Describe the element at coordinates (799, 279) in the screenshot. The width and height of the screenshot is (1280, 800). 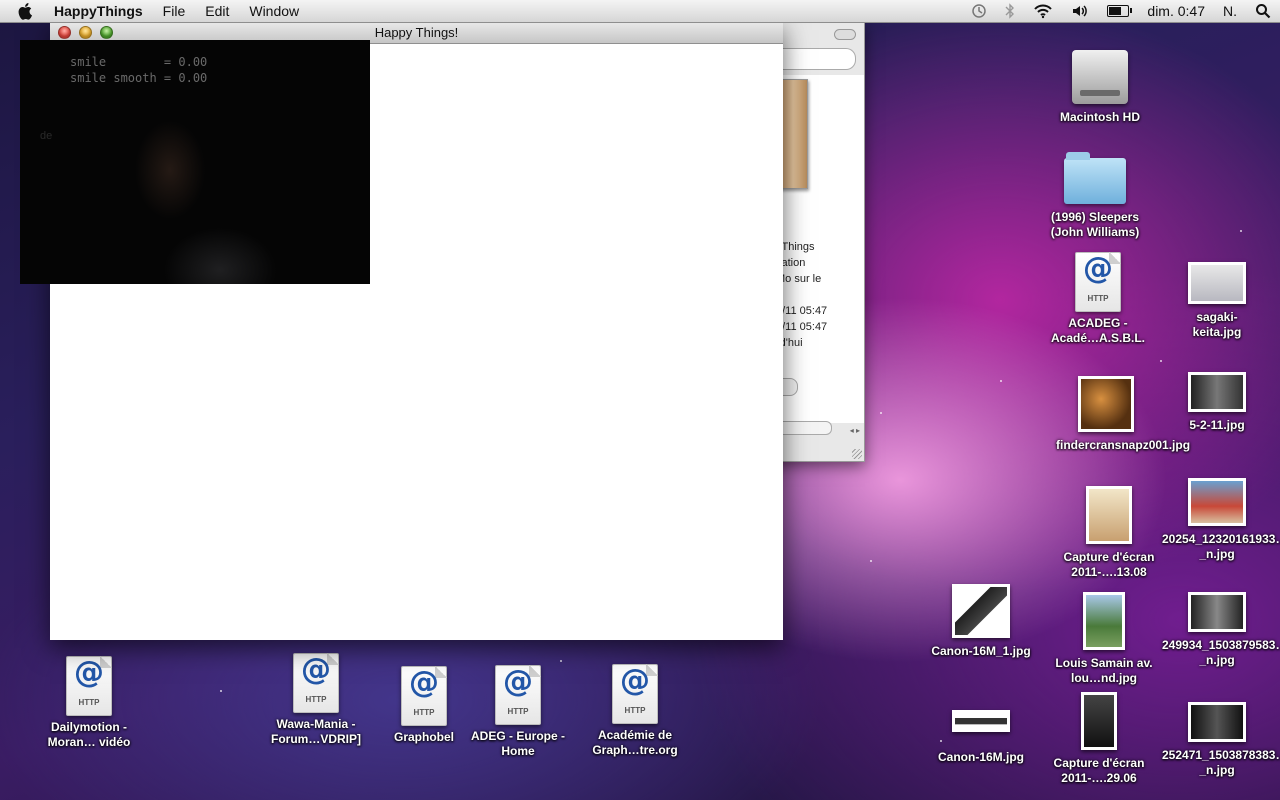
I see `info-line: Mo sur le` at that location.